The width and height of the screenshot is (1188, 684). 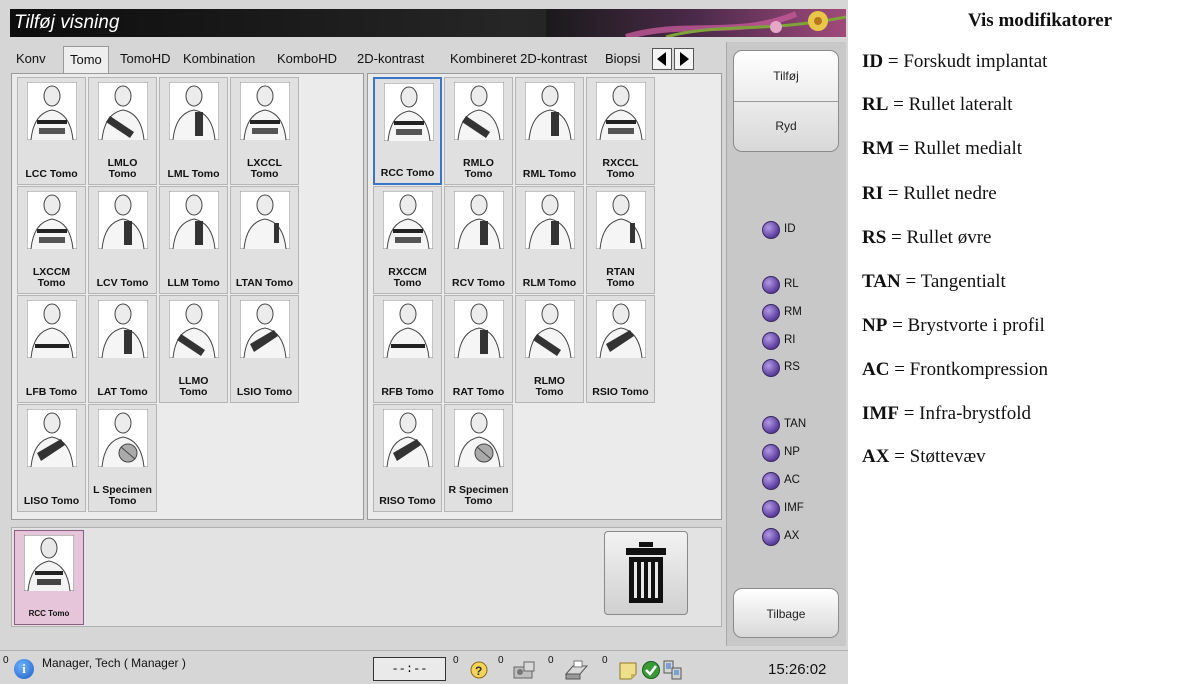 What do you see at coordinates (123, 329) in the screenshot?
I see `breast-at-view-icon` at bounding box center [123, 329].